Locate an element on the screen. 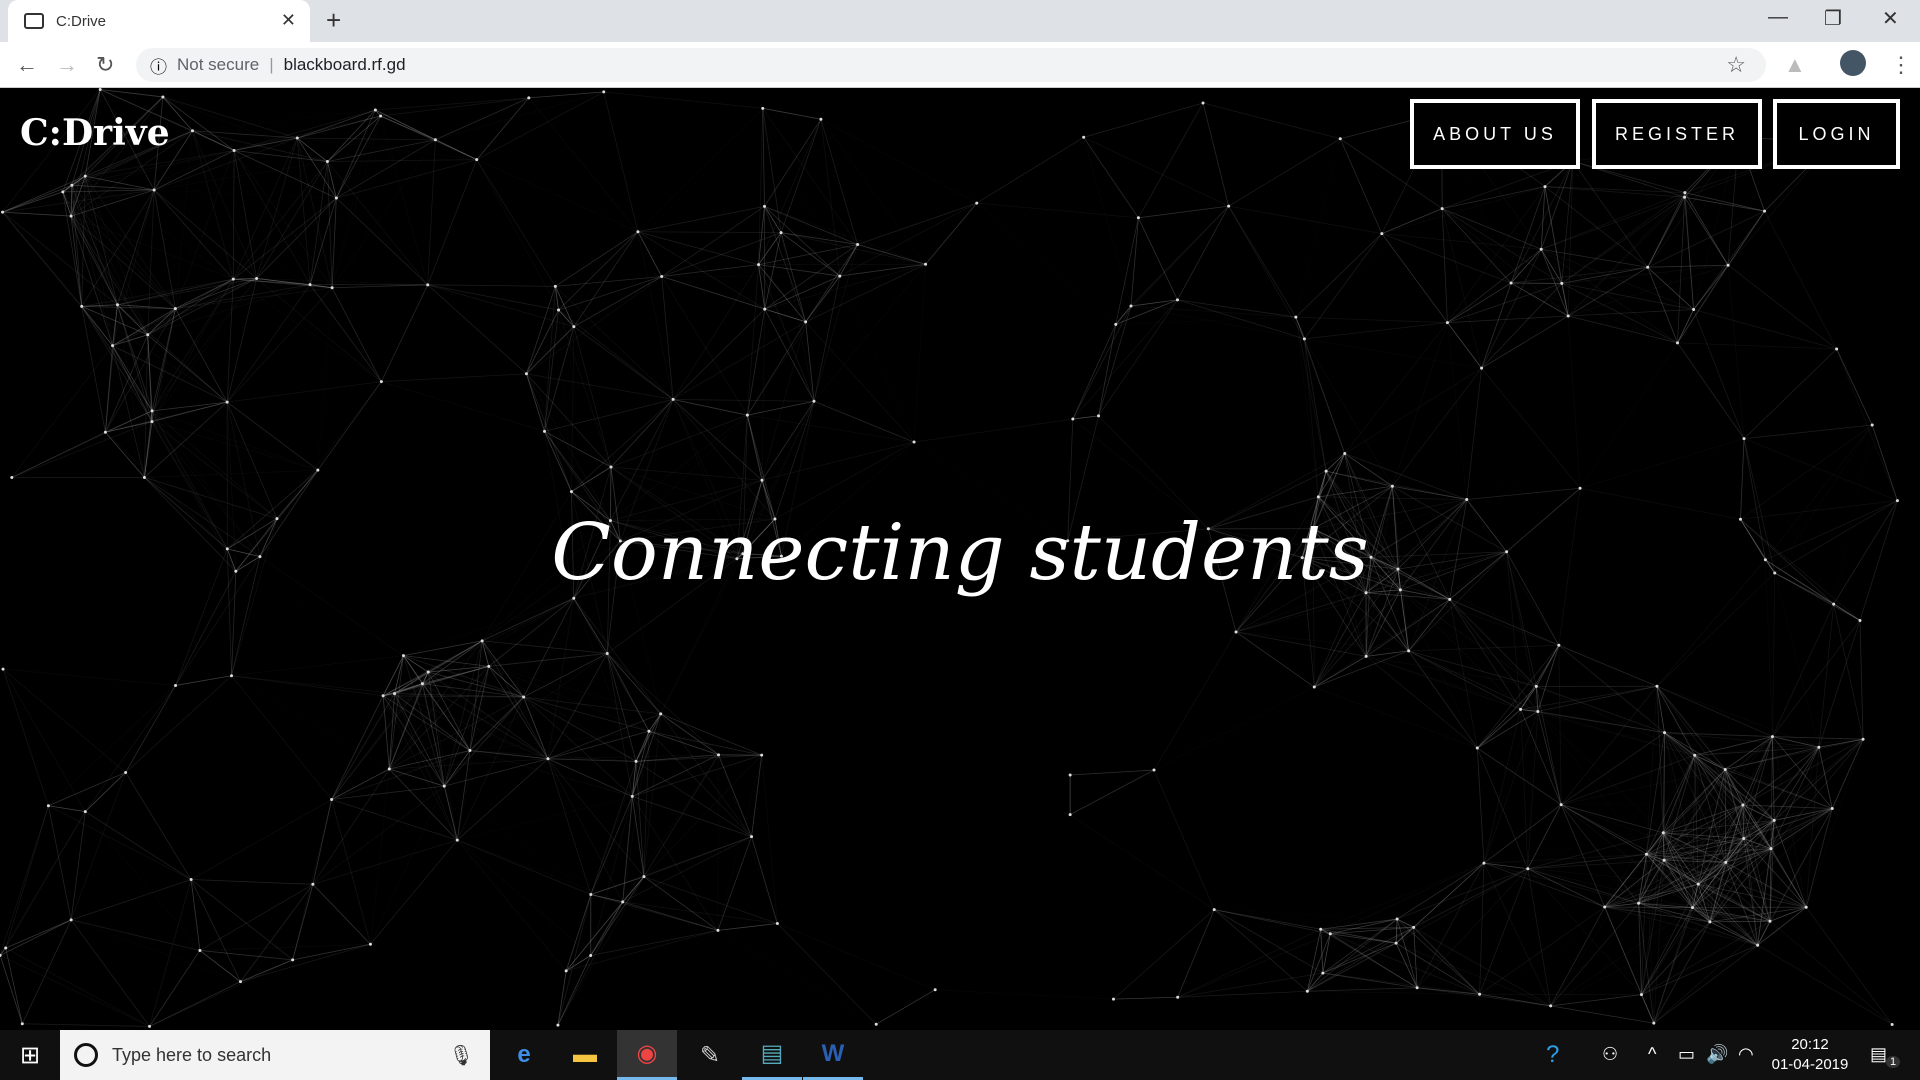 This screenshot has height=1080, width=1920. notifications-icon: ▤ is located at coordinates (1878, 1054).